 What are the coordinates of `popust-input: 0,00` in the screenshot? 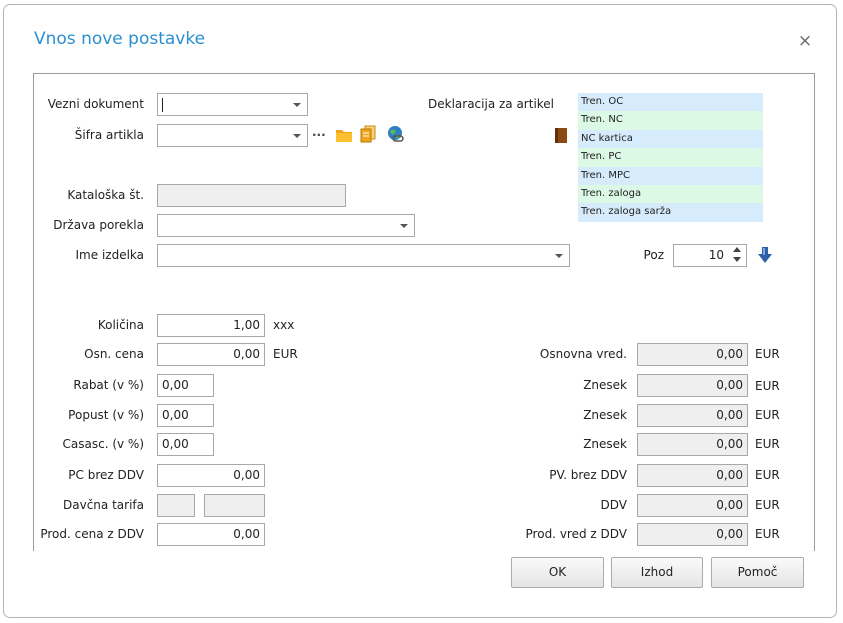 It's located at (185, 415).